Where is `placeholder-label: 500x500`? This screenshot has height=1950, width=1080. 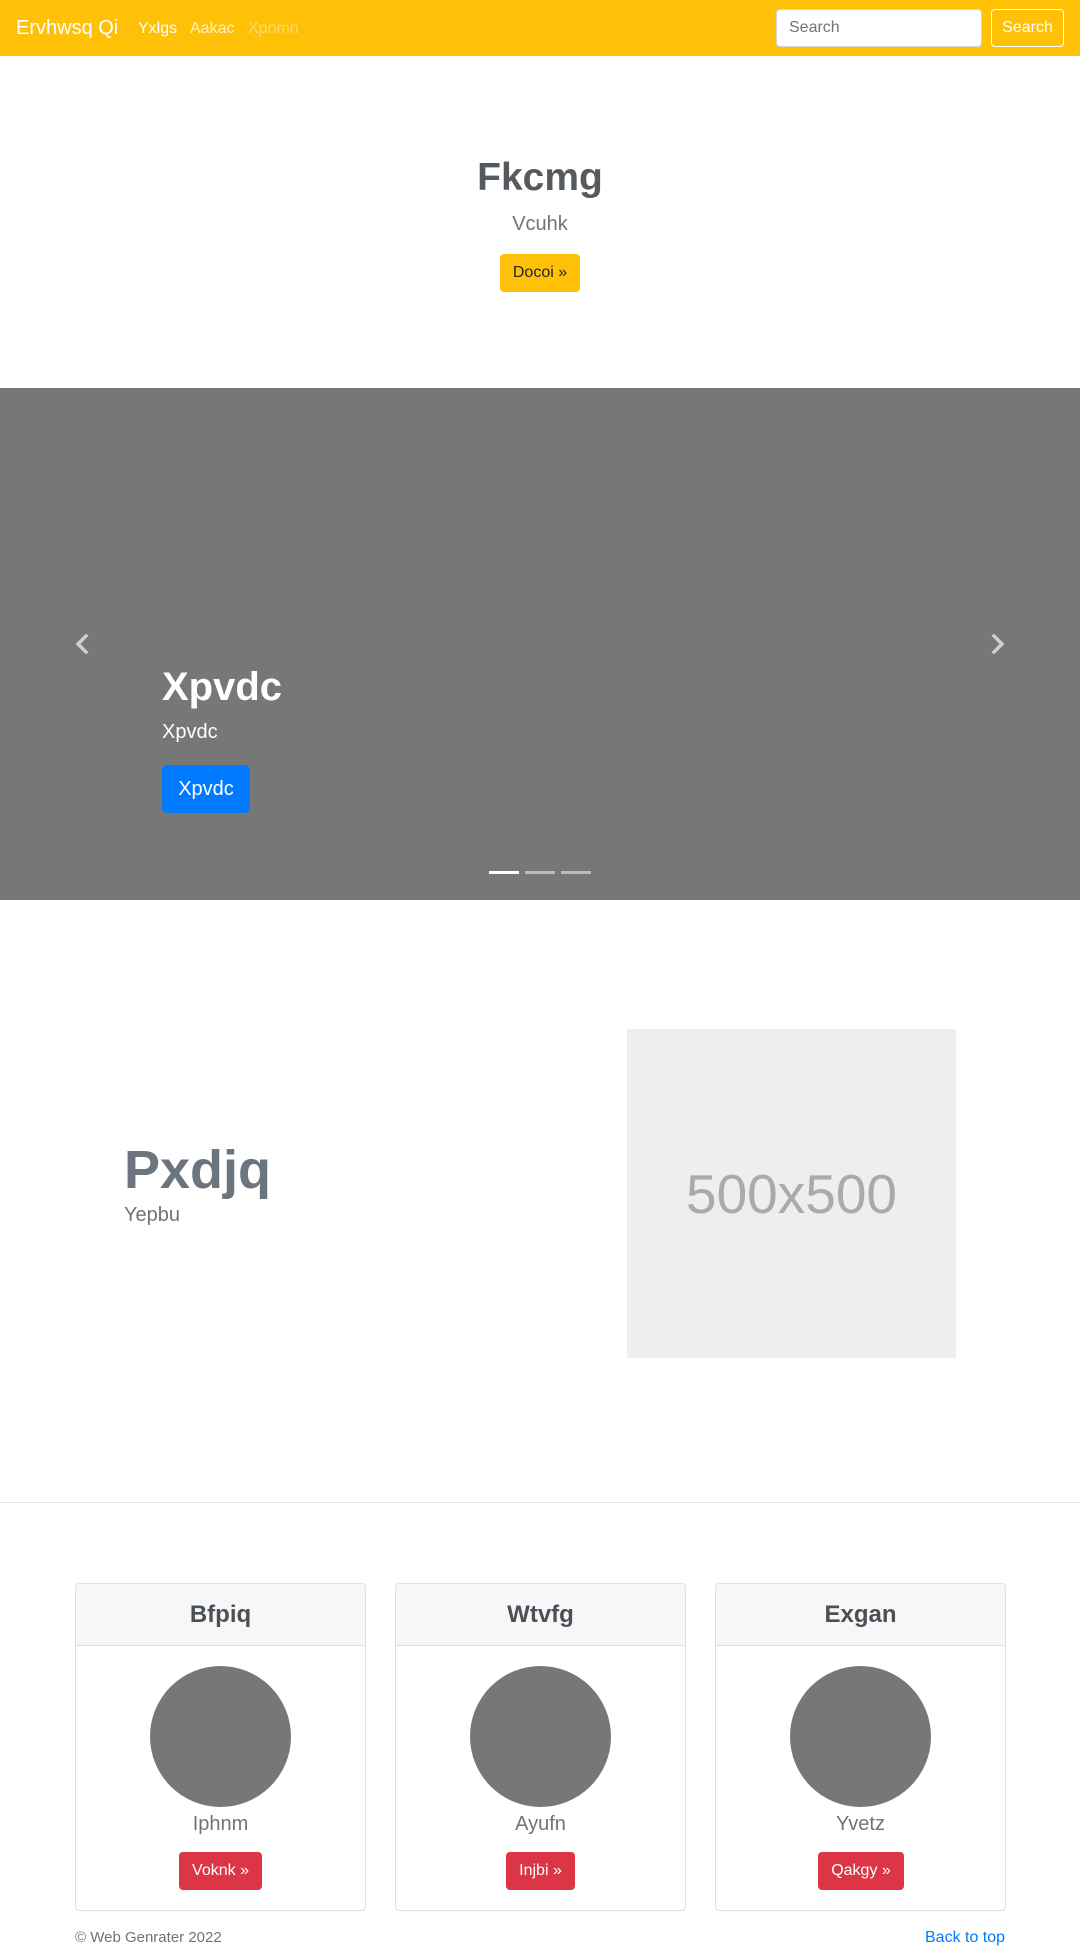
placeholder-label: 500x500 is located at coordinates (791, 1193).